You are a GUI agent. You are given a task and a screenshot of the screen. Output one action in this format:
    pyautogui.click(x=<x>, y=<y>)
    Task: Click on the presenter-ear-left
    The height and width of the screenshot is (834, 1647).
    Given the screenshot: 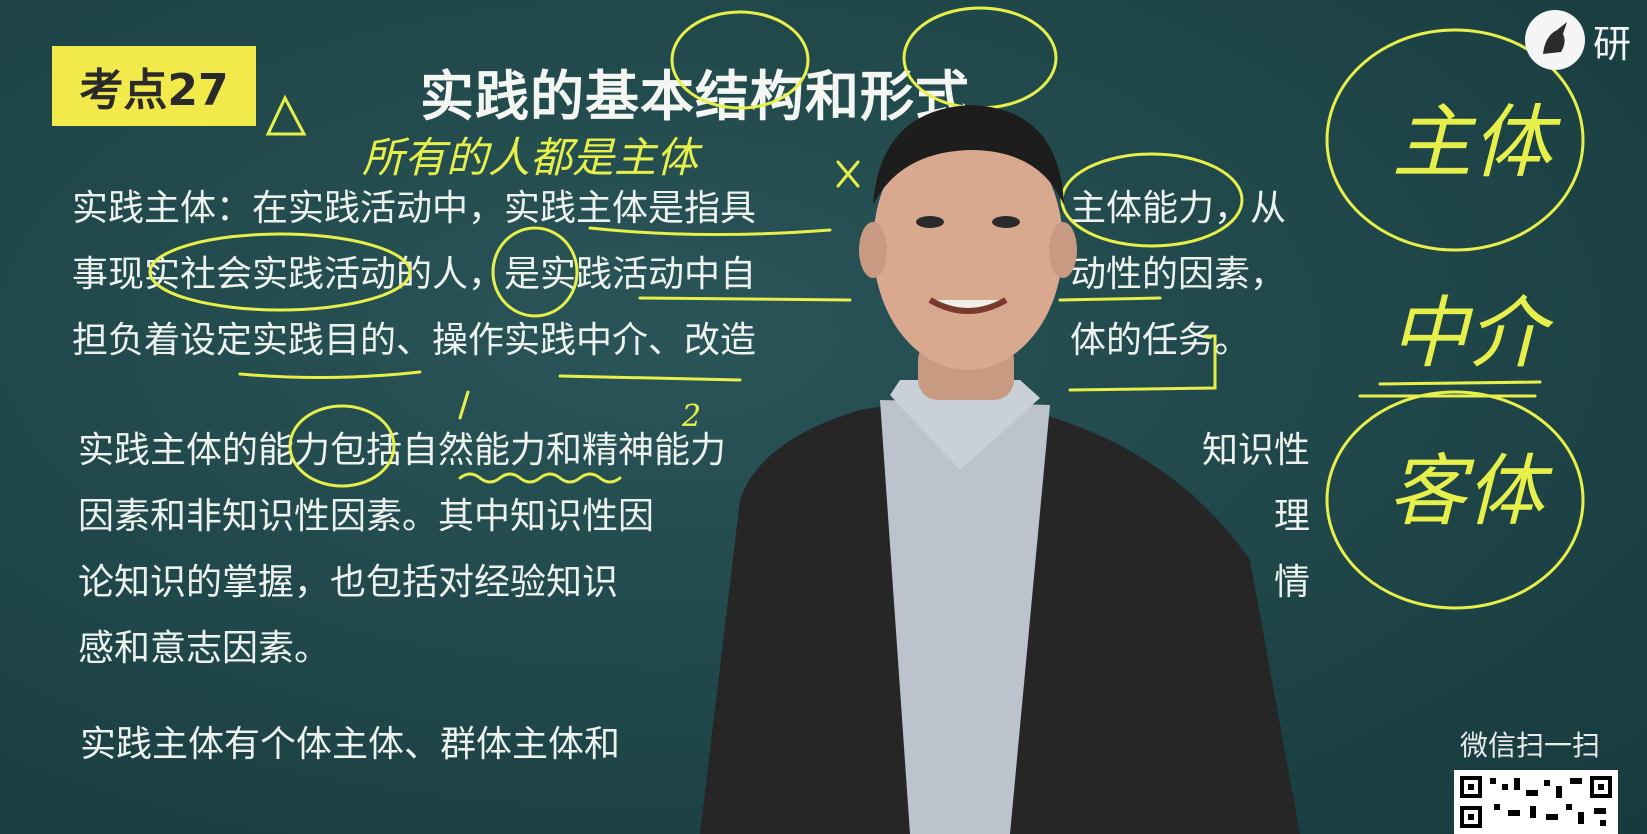 What is the action you would take?
    pyautogui.click(x=873, y=250)
    